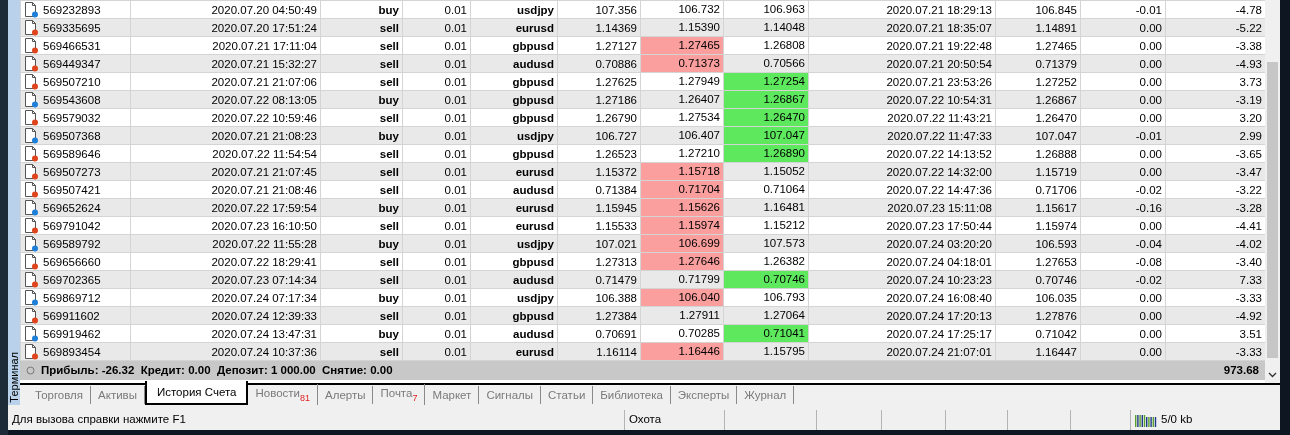 The height and width of the screenshot is (435, 1290). Describe the element at coordinates (99, 420) in the screenshot. I see `help-hint: Для вызова справки нажмите F1` at that location.